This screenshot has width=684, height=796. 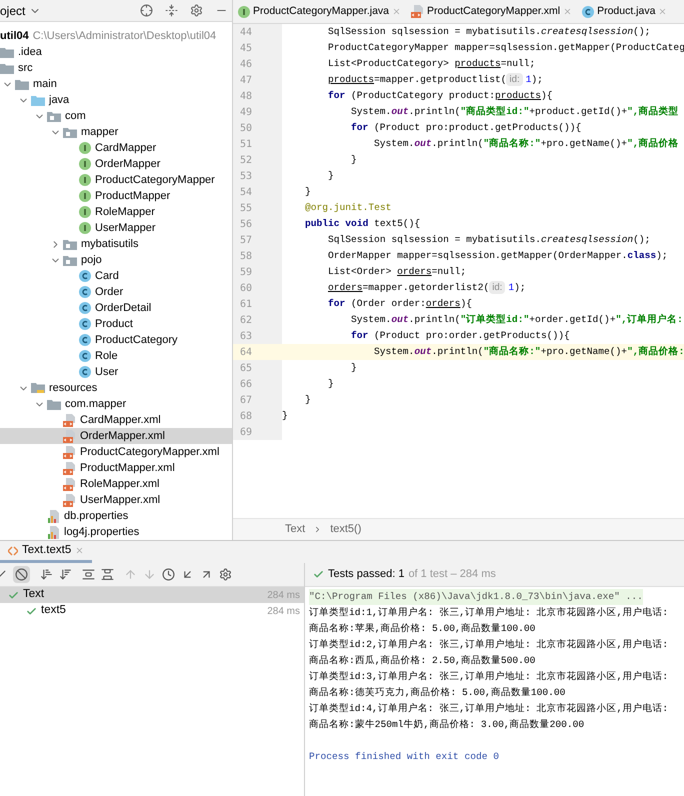 What do you see at coordinates (497, 287) in the screenshot?
I see `parameter-hint: id:` at bounding box center [497, 287].